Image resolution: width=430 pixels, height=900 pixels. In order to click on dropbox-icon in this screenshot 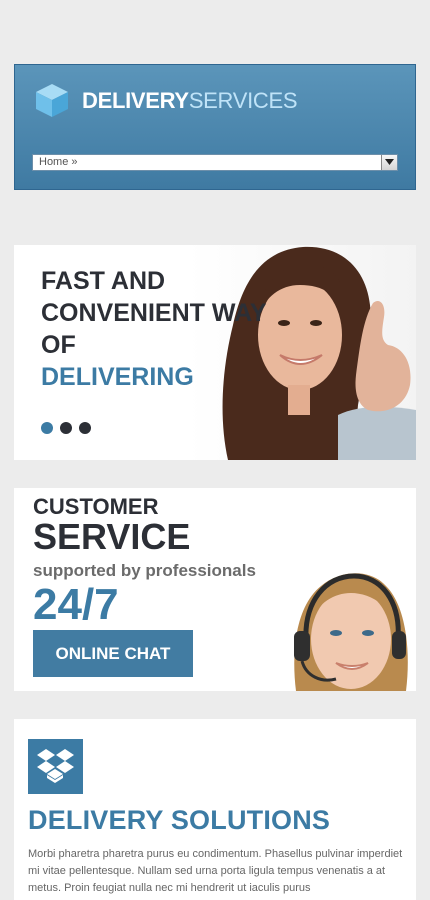, I will do `click(55, 766)`.